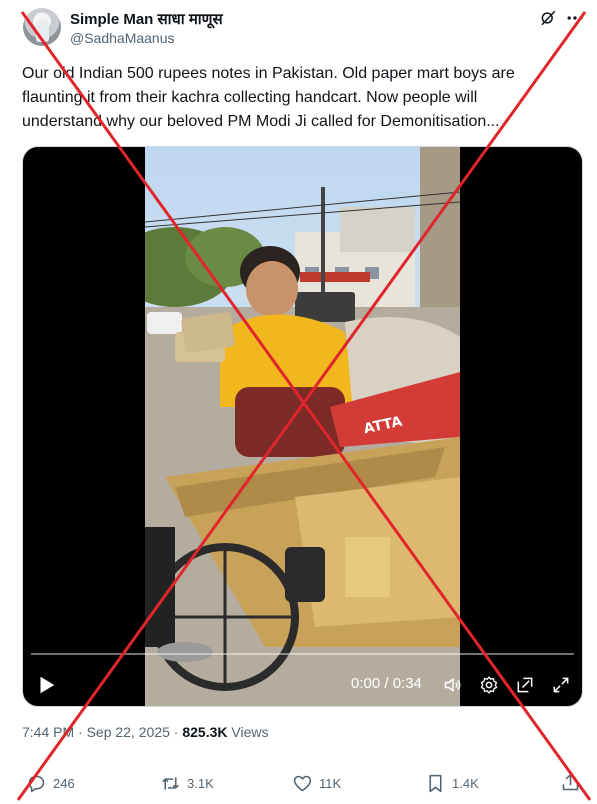 The height and width of the screenshot is (804, 597). I want to click on like-icon, so click(302, 783).